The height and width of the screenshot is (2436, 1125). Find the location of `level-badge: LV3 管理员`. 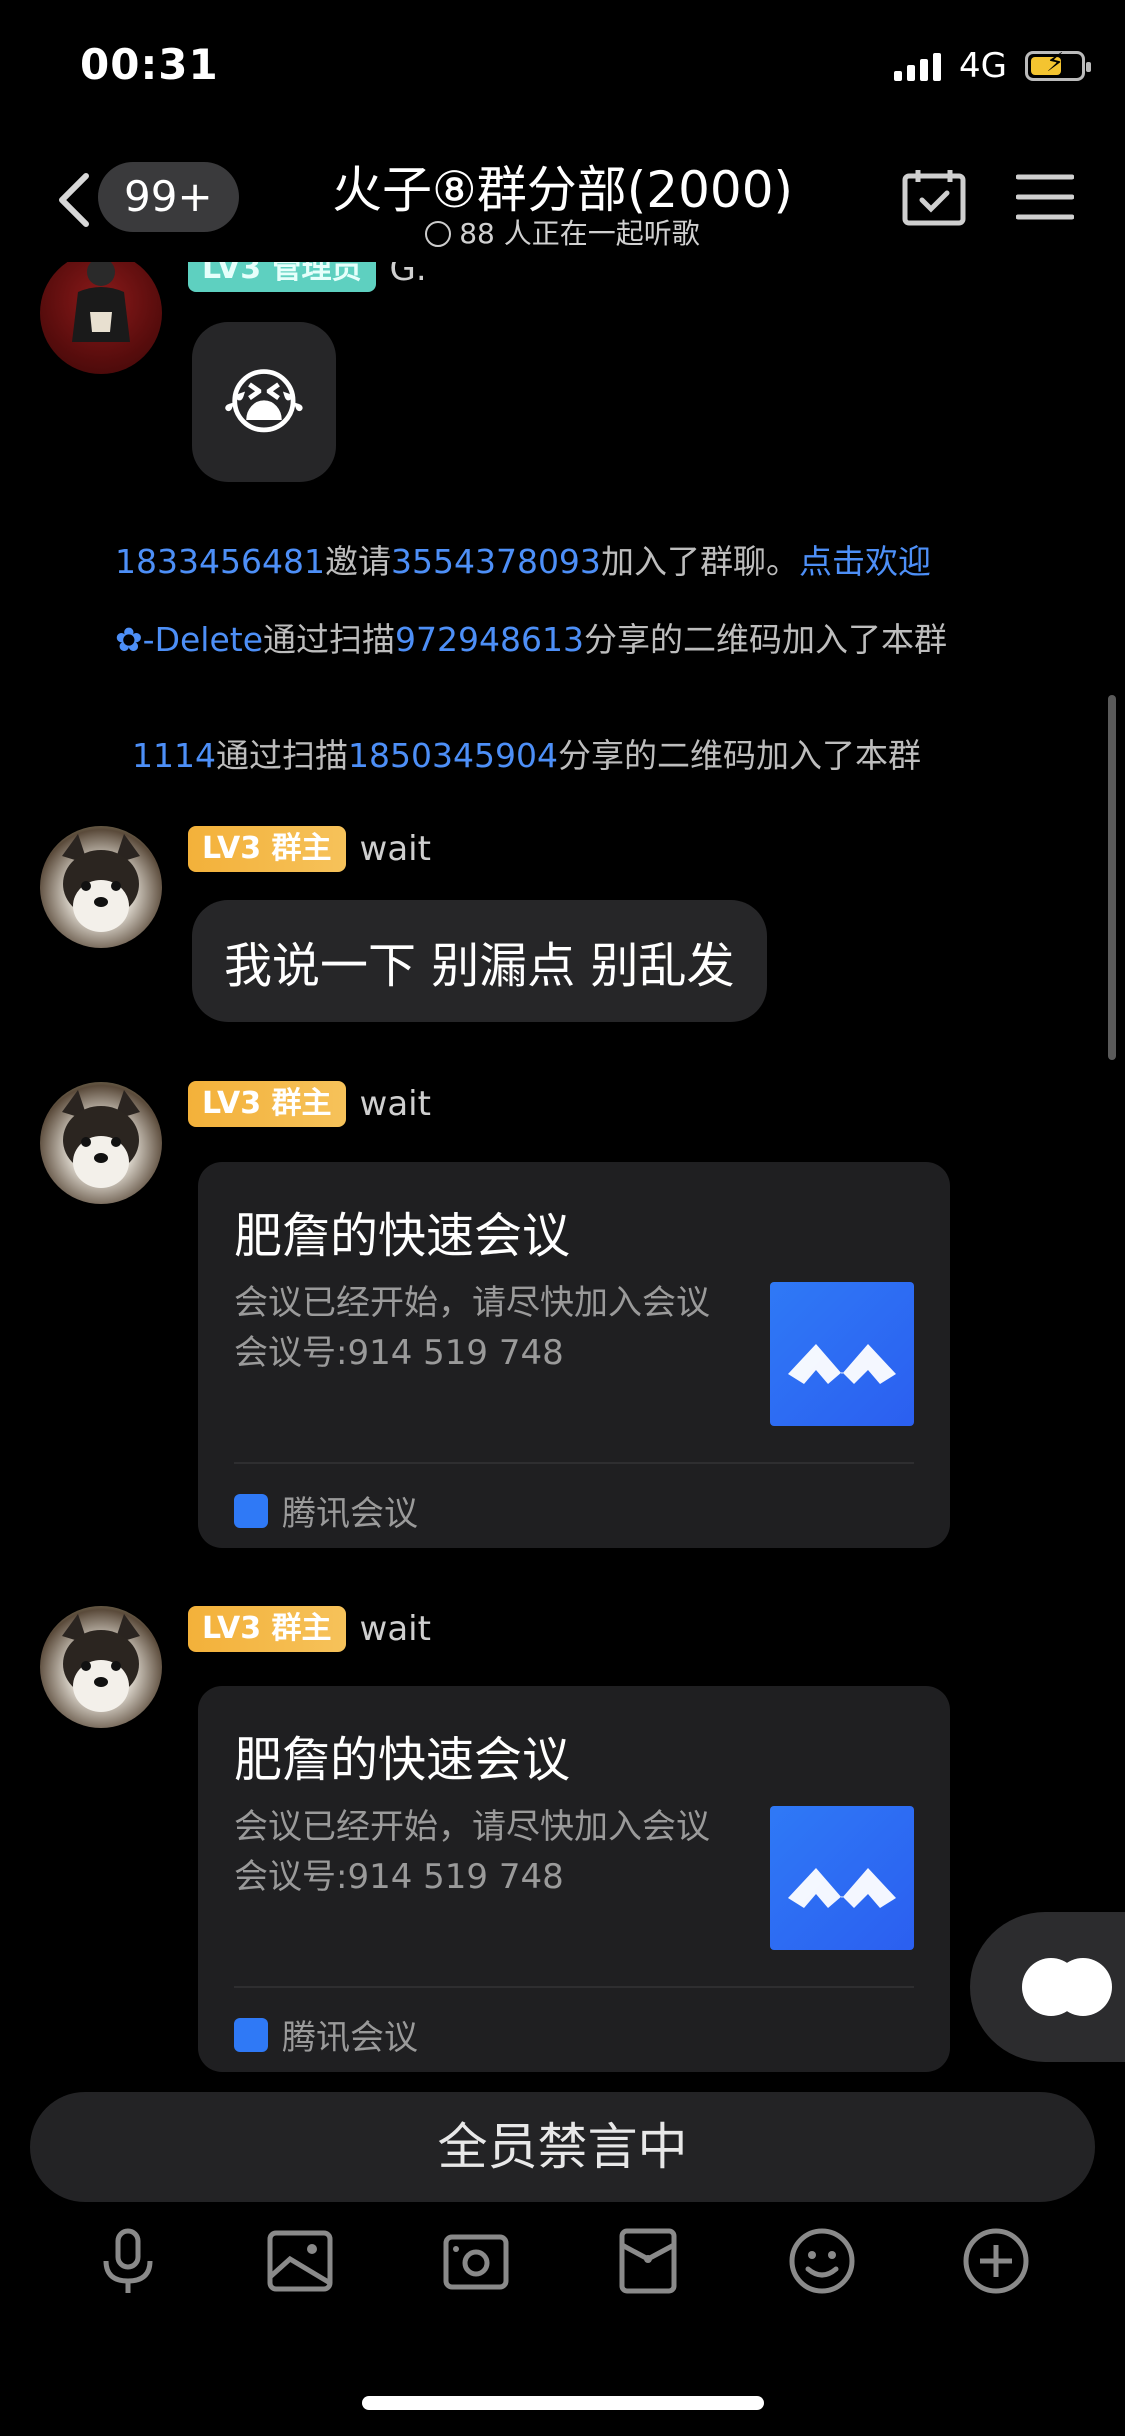

level-badge: LV3 管理员 is located at coordinates (282, 277).